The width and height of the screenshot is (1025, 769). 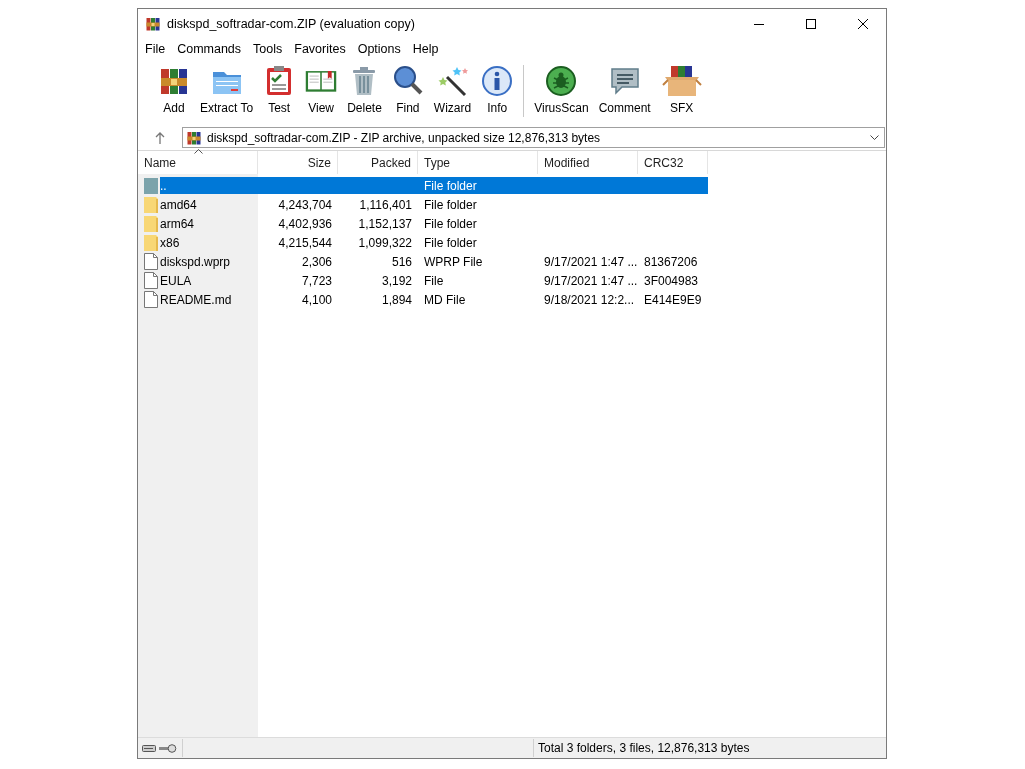 I want to click on toolbar-button: Delete, so click(x=364, y=90).